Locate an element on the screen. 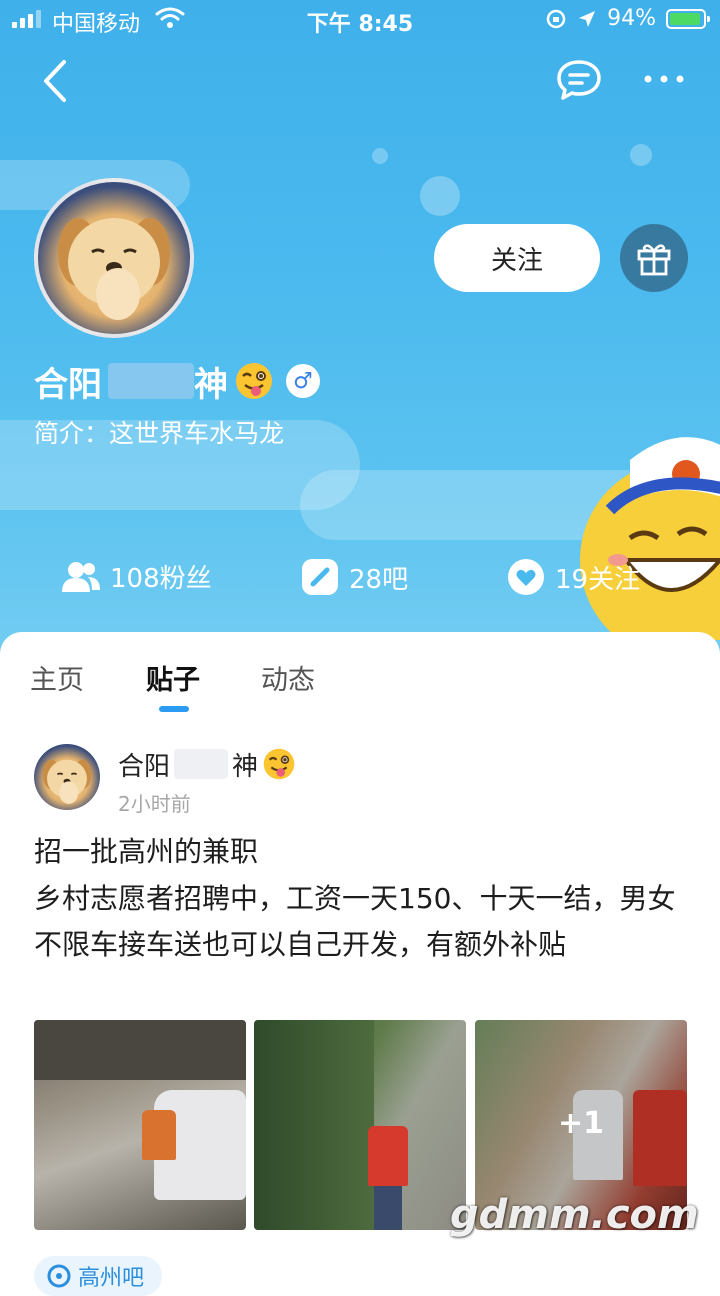 This screenshot has height=1296, width=720. following-heart-icon is located at coordinates (526, 577).